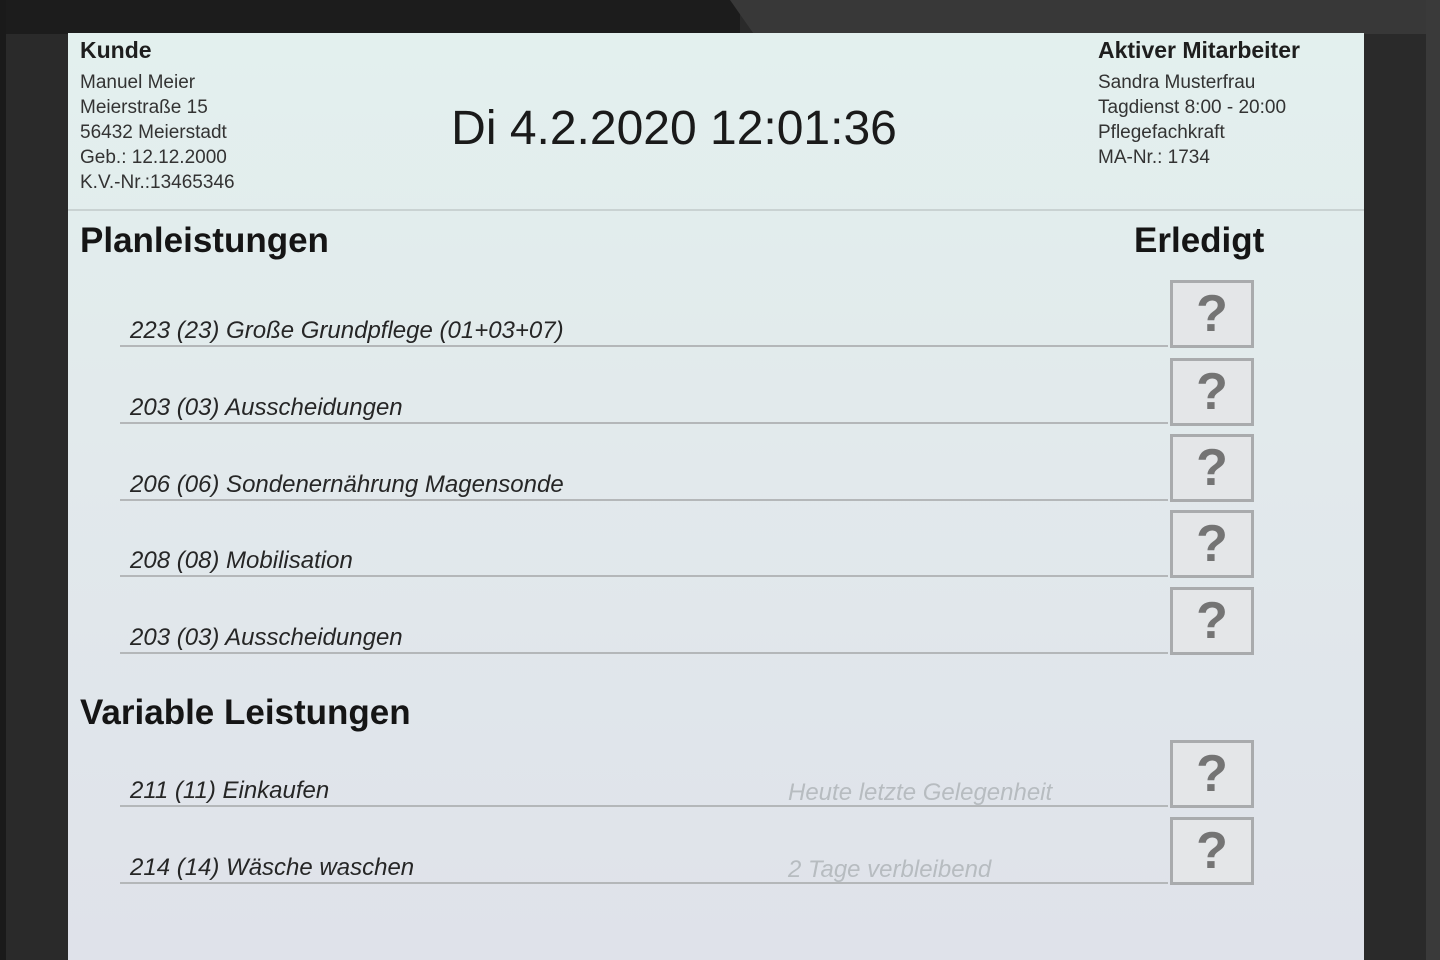 This screenshot has height=960, width=1440. I want to click on device-bezel-left, so click(3, 480).